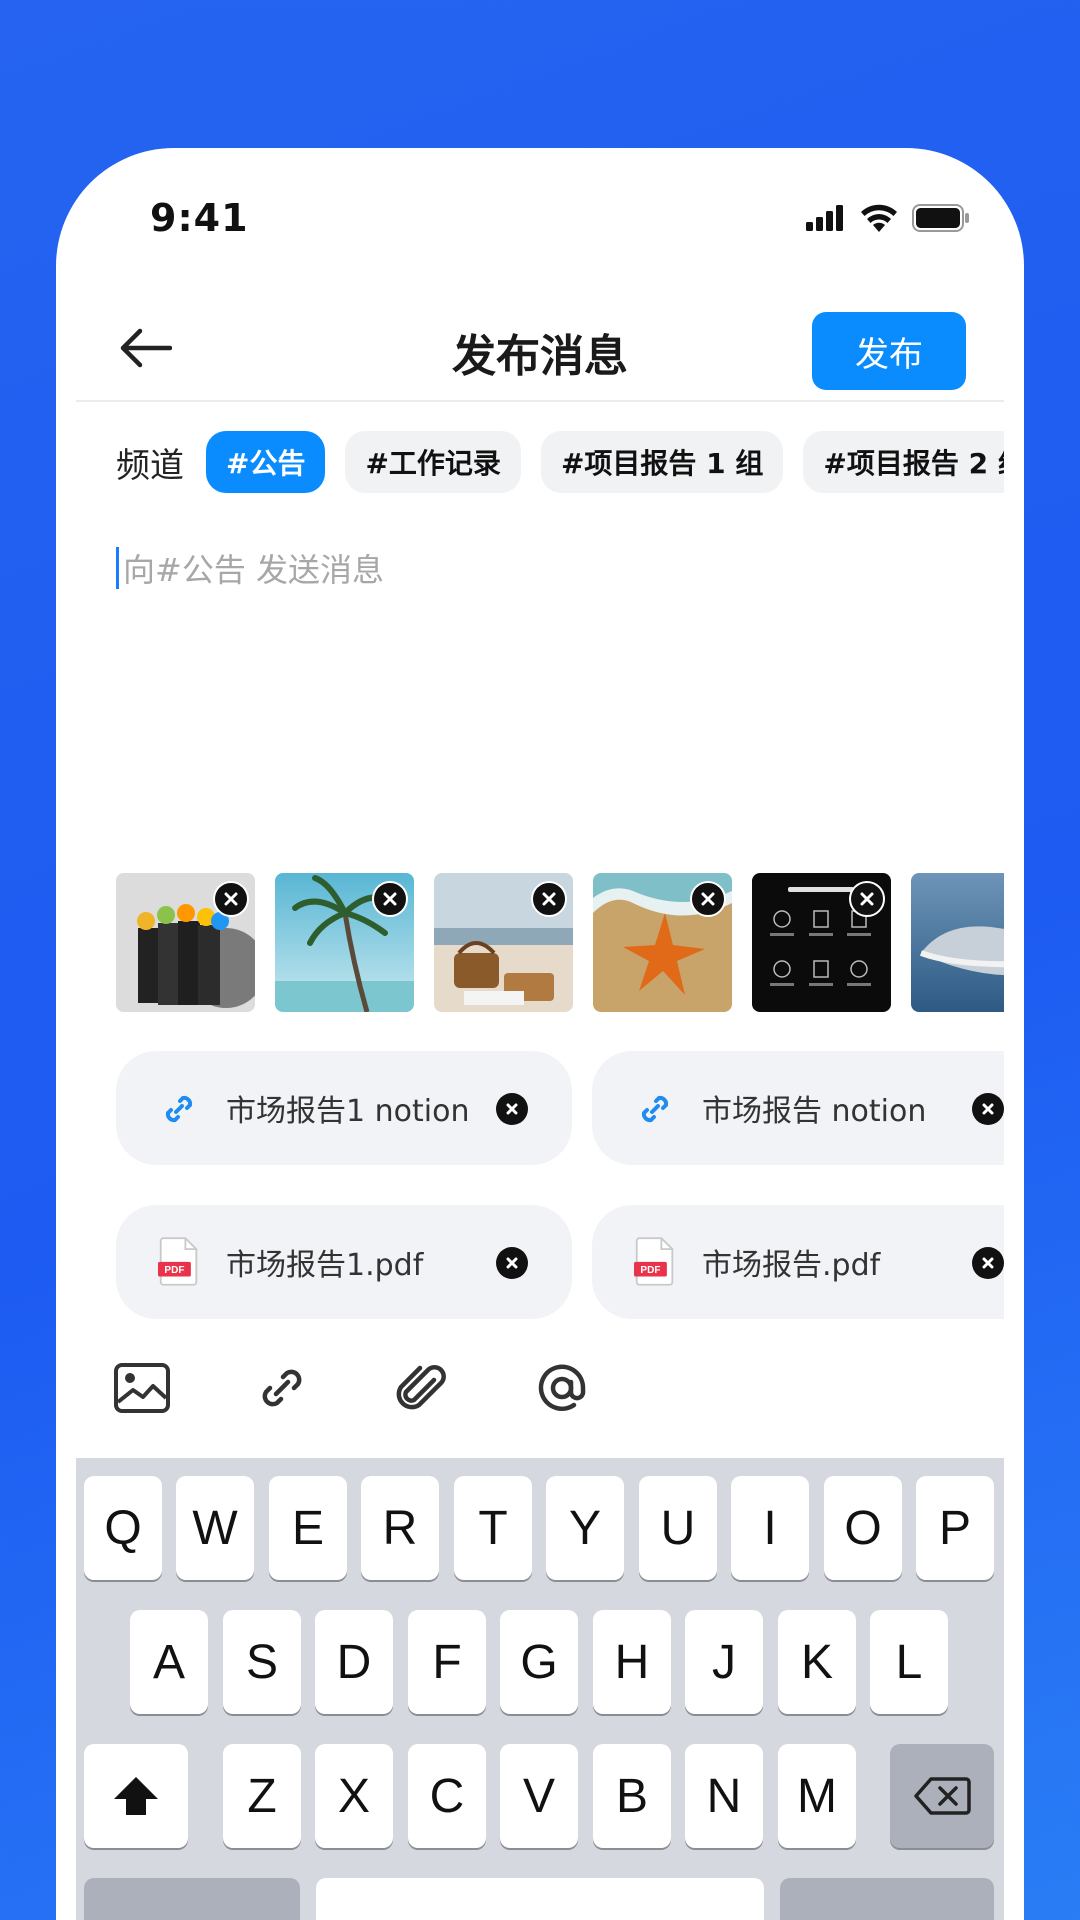  I want to click on key-x: X, so click(354, 1796).